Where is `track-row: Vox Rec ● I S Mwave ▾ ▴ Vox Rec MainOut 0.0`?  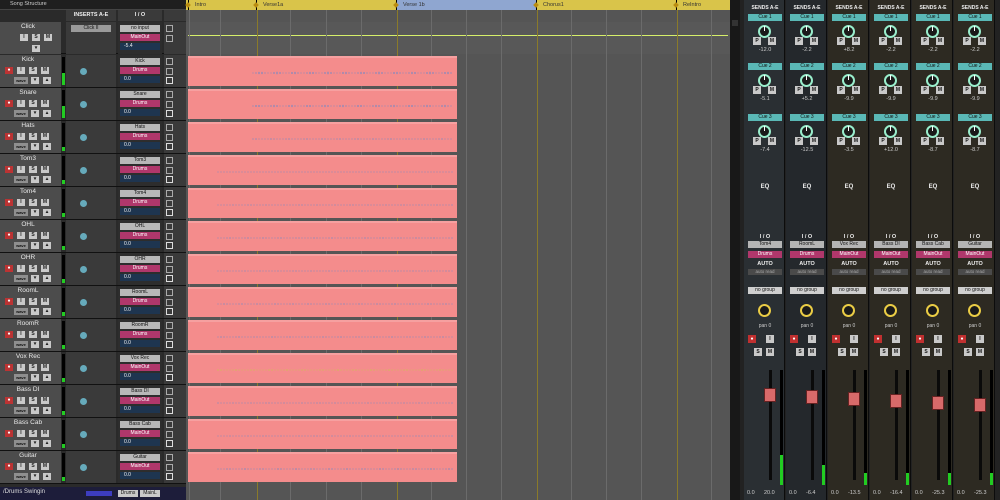
track-row: Vox Rec ● I S Mwave ▾ ▴ Vox Rec MainOut 0.0 is located at coordinates (93, 368).